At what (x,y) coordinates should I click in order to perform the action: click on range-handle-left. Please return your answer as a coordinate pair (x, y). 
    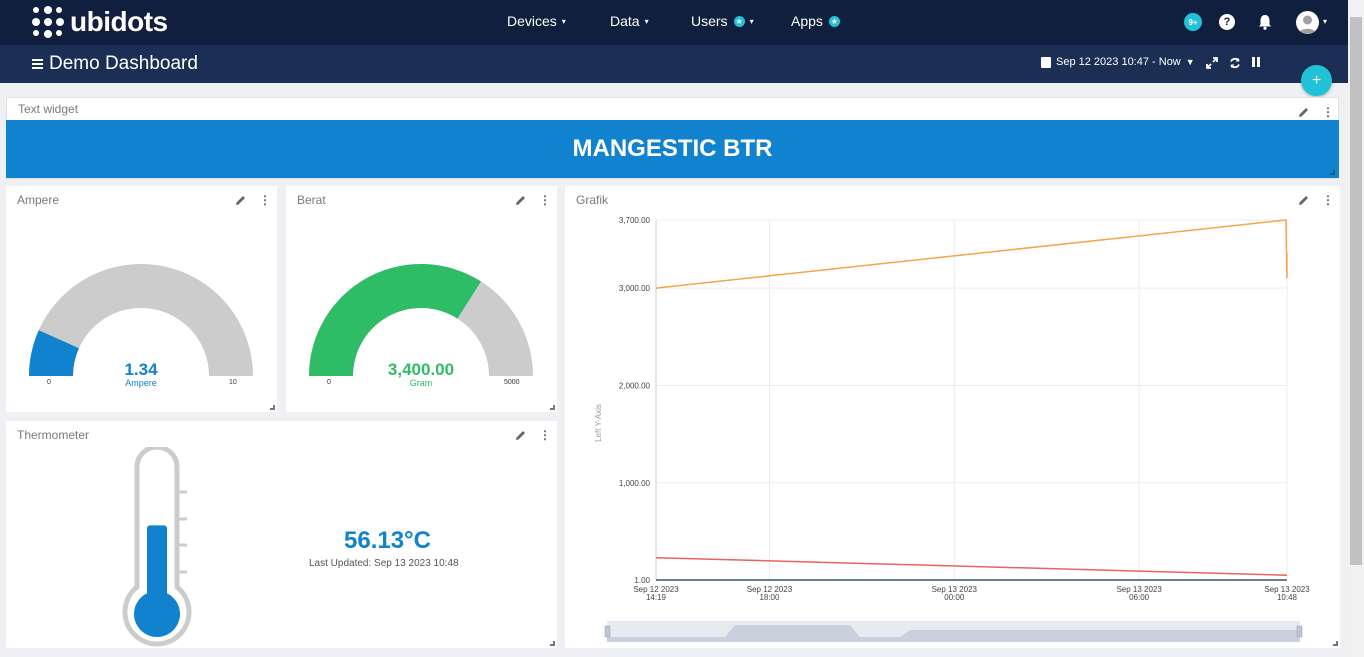
    Looking at the image, I should click on (607, 631).